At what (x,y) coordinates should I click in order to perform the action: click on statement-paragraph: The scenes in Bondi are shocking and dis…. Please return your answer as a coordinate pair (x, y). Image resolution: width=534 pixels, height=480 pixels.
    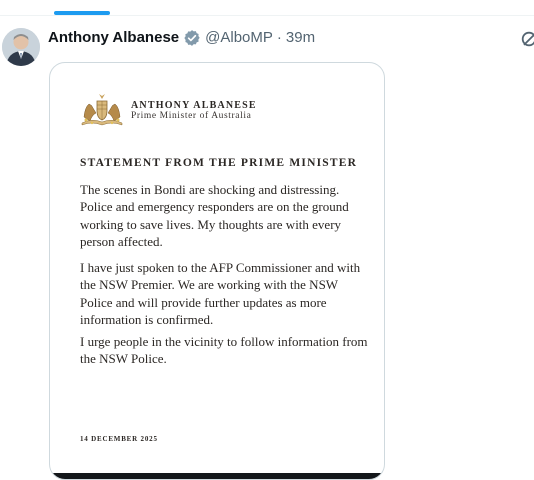
    Looking at the image, I should click on (214, 215).